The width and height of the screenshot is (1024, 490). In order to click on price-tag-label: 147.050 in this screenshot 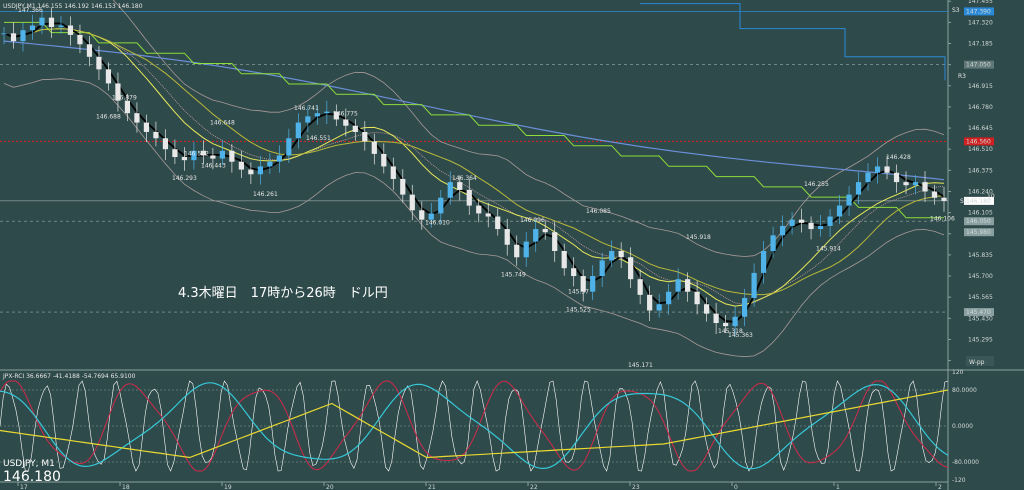, I will do `click(978, 65)`.